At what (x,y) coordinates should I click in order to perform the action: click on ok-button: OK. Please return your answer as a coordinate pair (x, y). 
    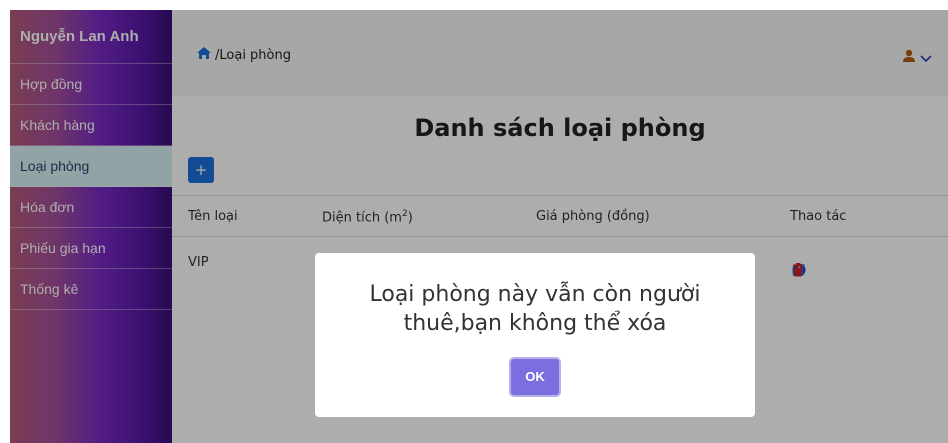
    Looking at the image, I should click on (535, 377).